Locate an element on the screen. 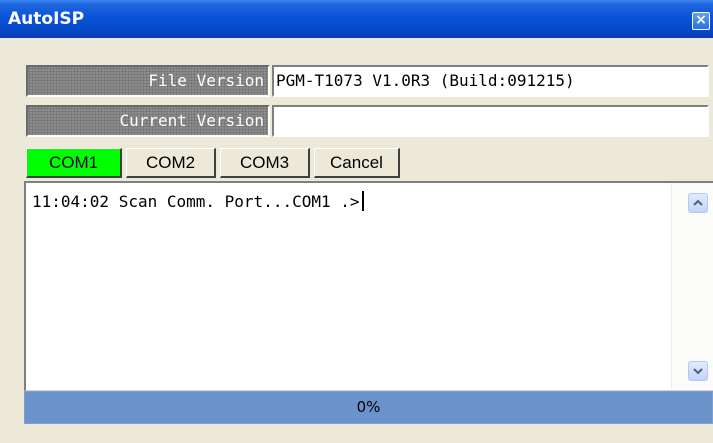 The width and height of the screenshot is (713, 443). log-scrollbar is located at coordinates (692, 286).